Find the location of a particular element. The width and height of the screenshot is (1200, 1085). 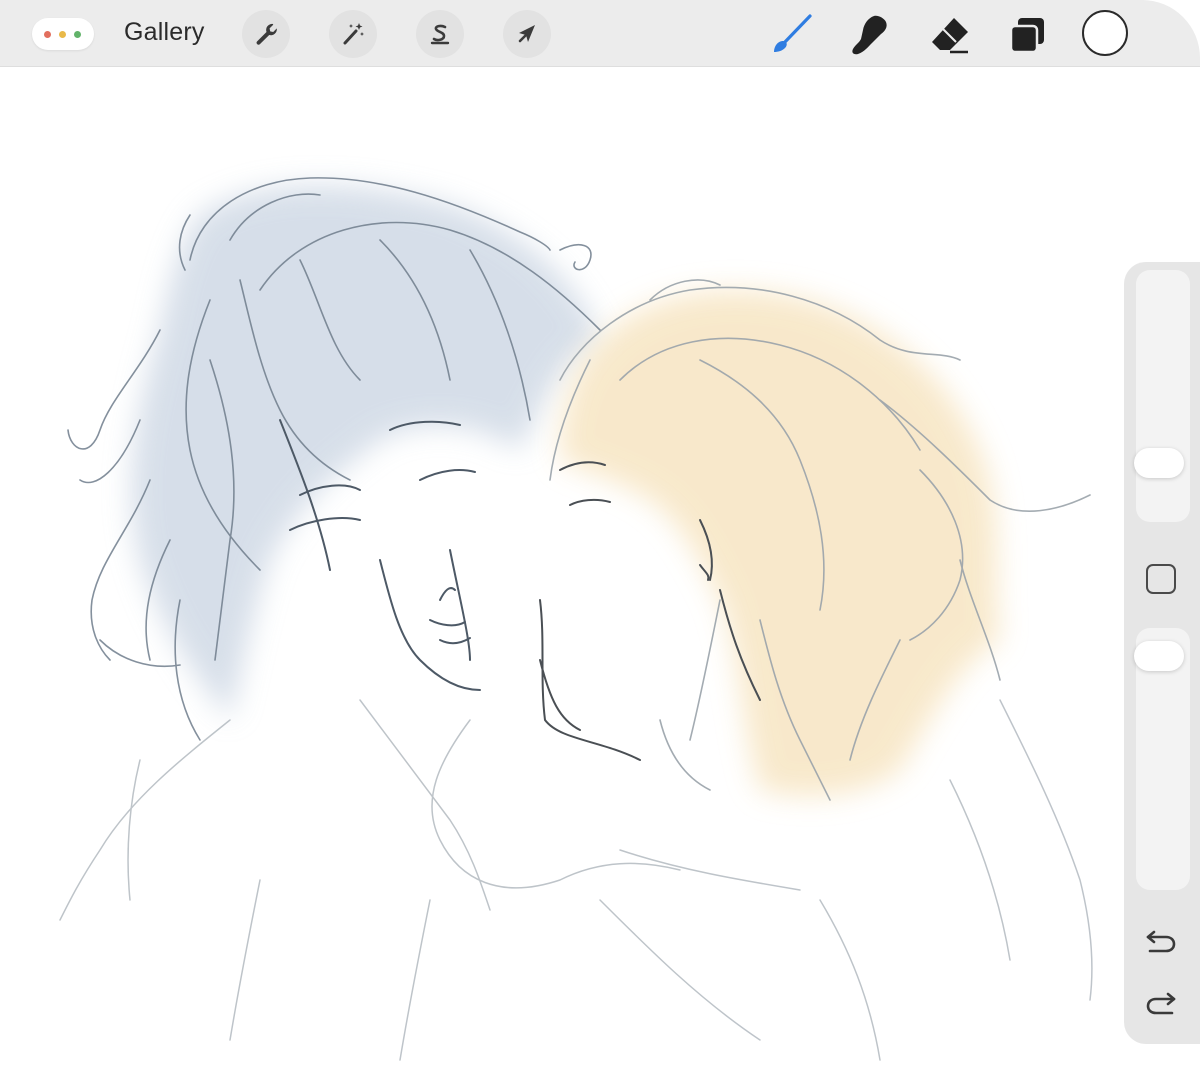

actions-button is located at coordinates (266, 34).